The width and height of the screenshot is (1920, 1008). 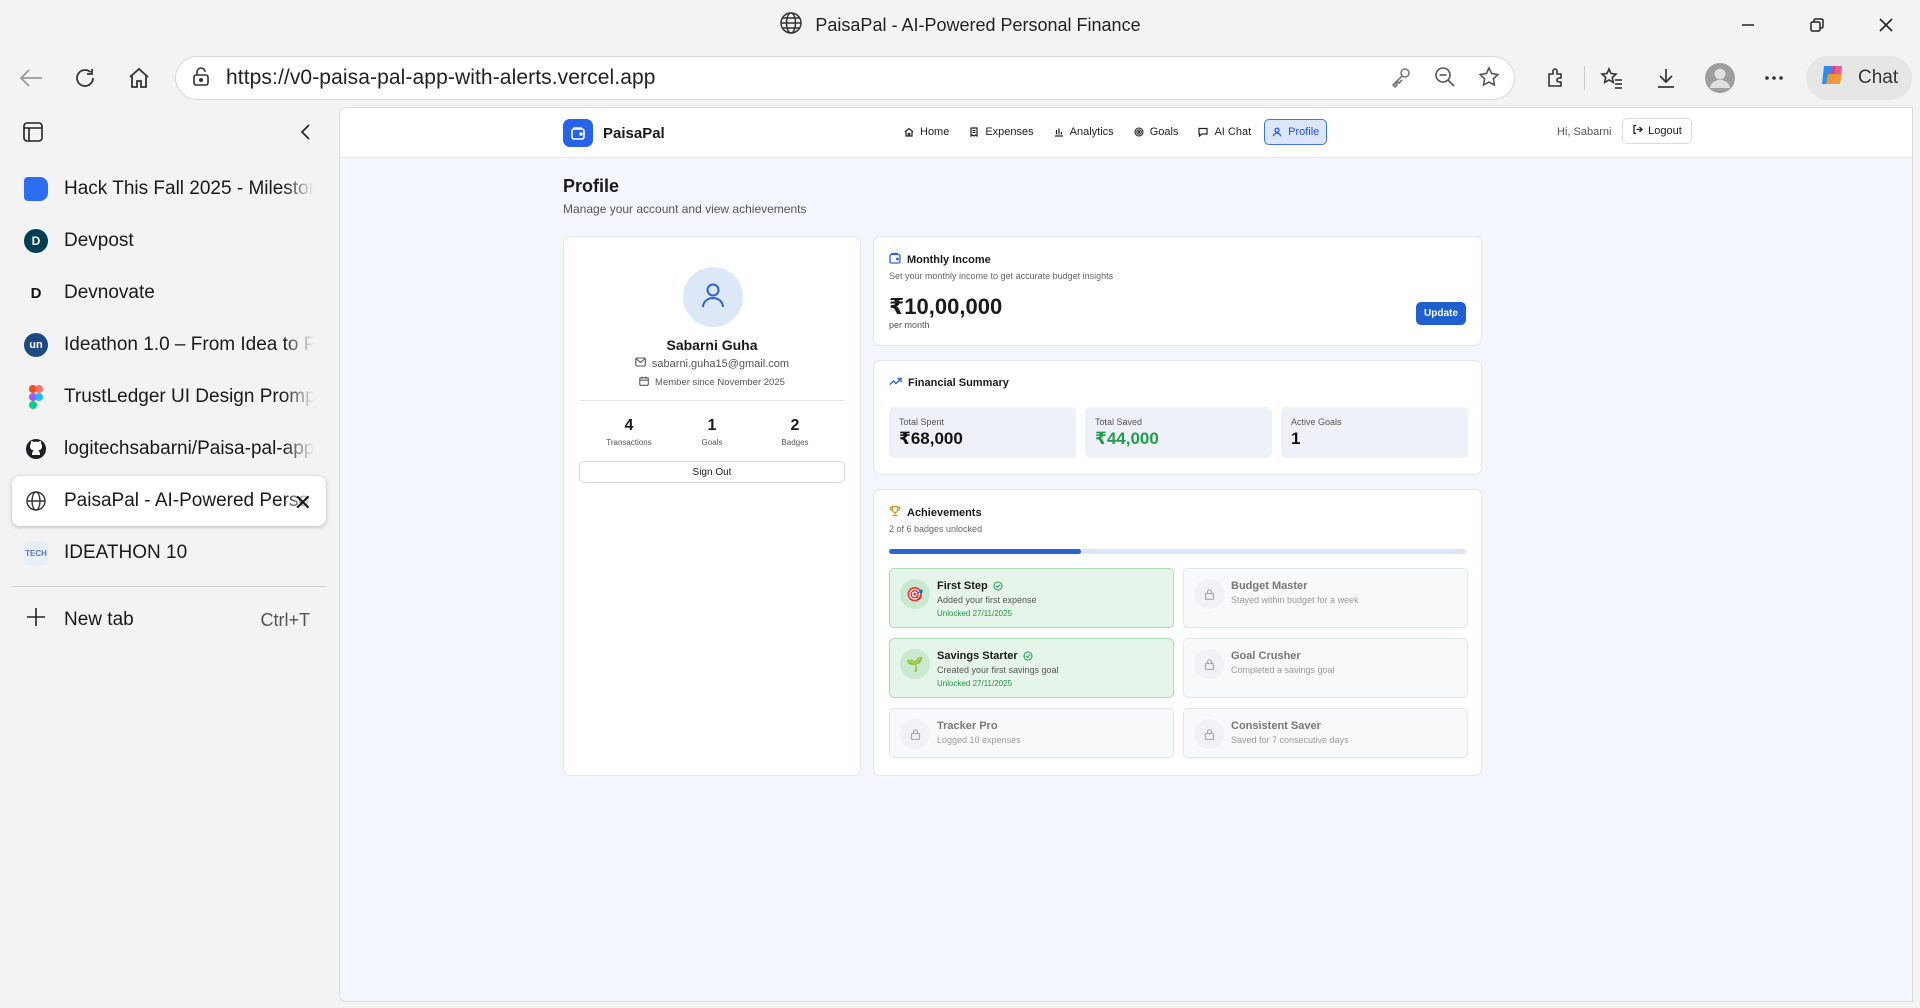 I want to click on user-icon, so click(x=1277, y=132).